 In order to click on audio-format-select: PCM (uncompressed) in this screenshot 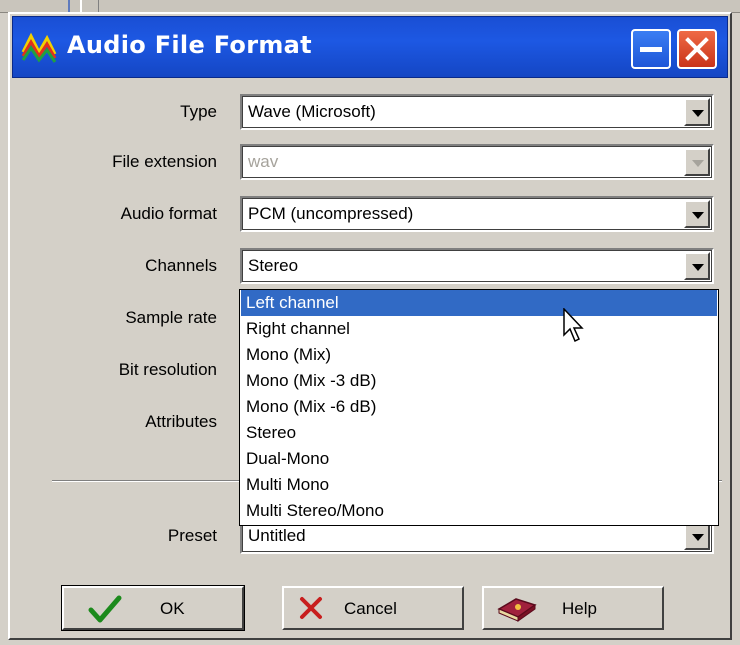, I will do `click(477, 214)`.